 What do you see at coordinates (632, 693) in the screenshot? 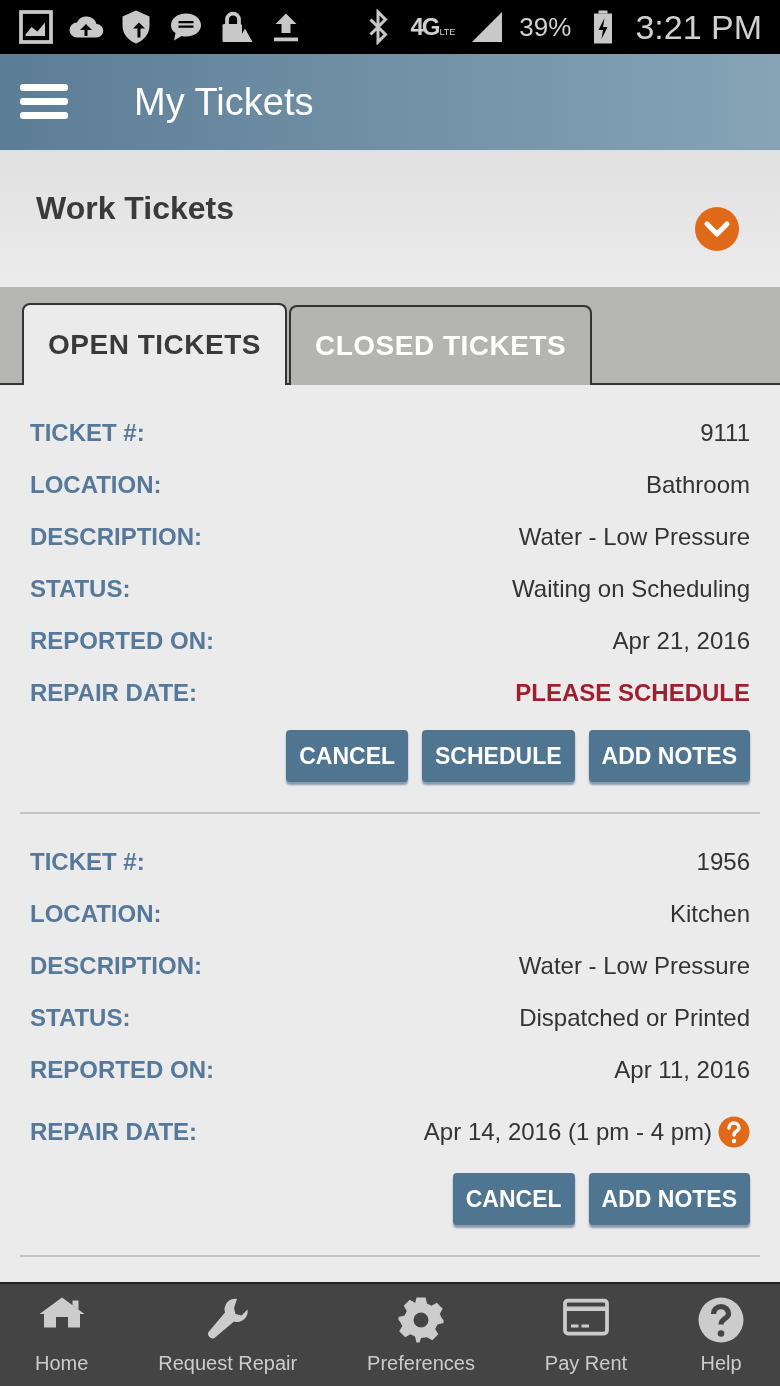
I see `field-value: PLEASE SCHEDULE` at bounding box center [632, 693].